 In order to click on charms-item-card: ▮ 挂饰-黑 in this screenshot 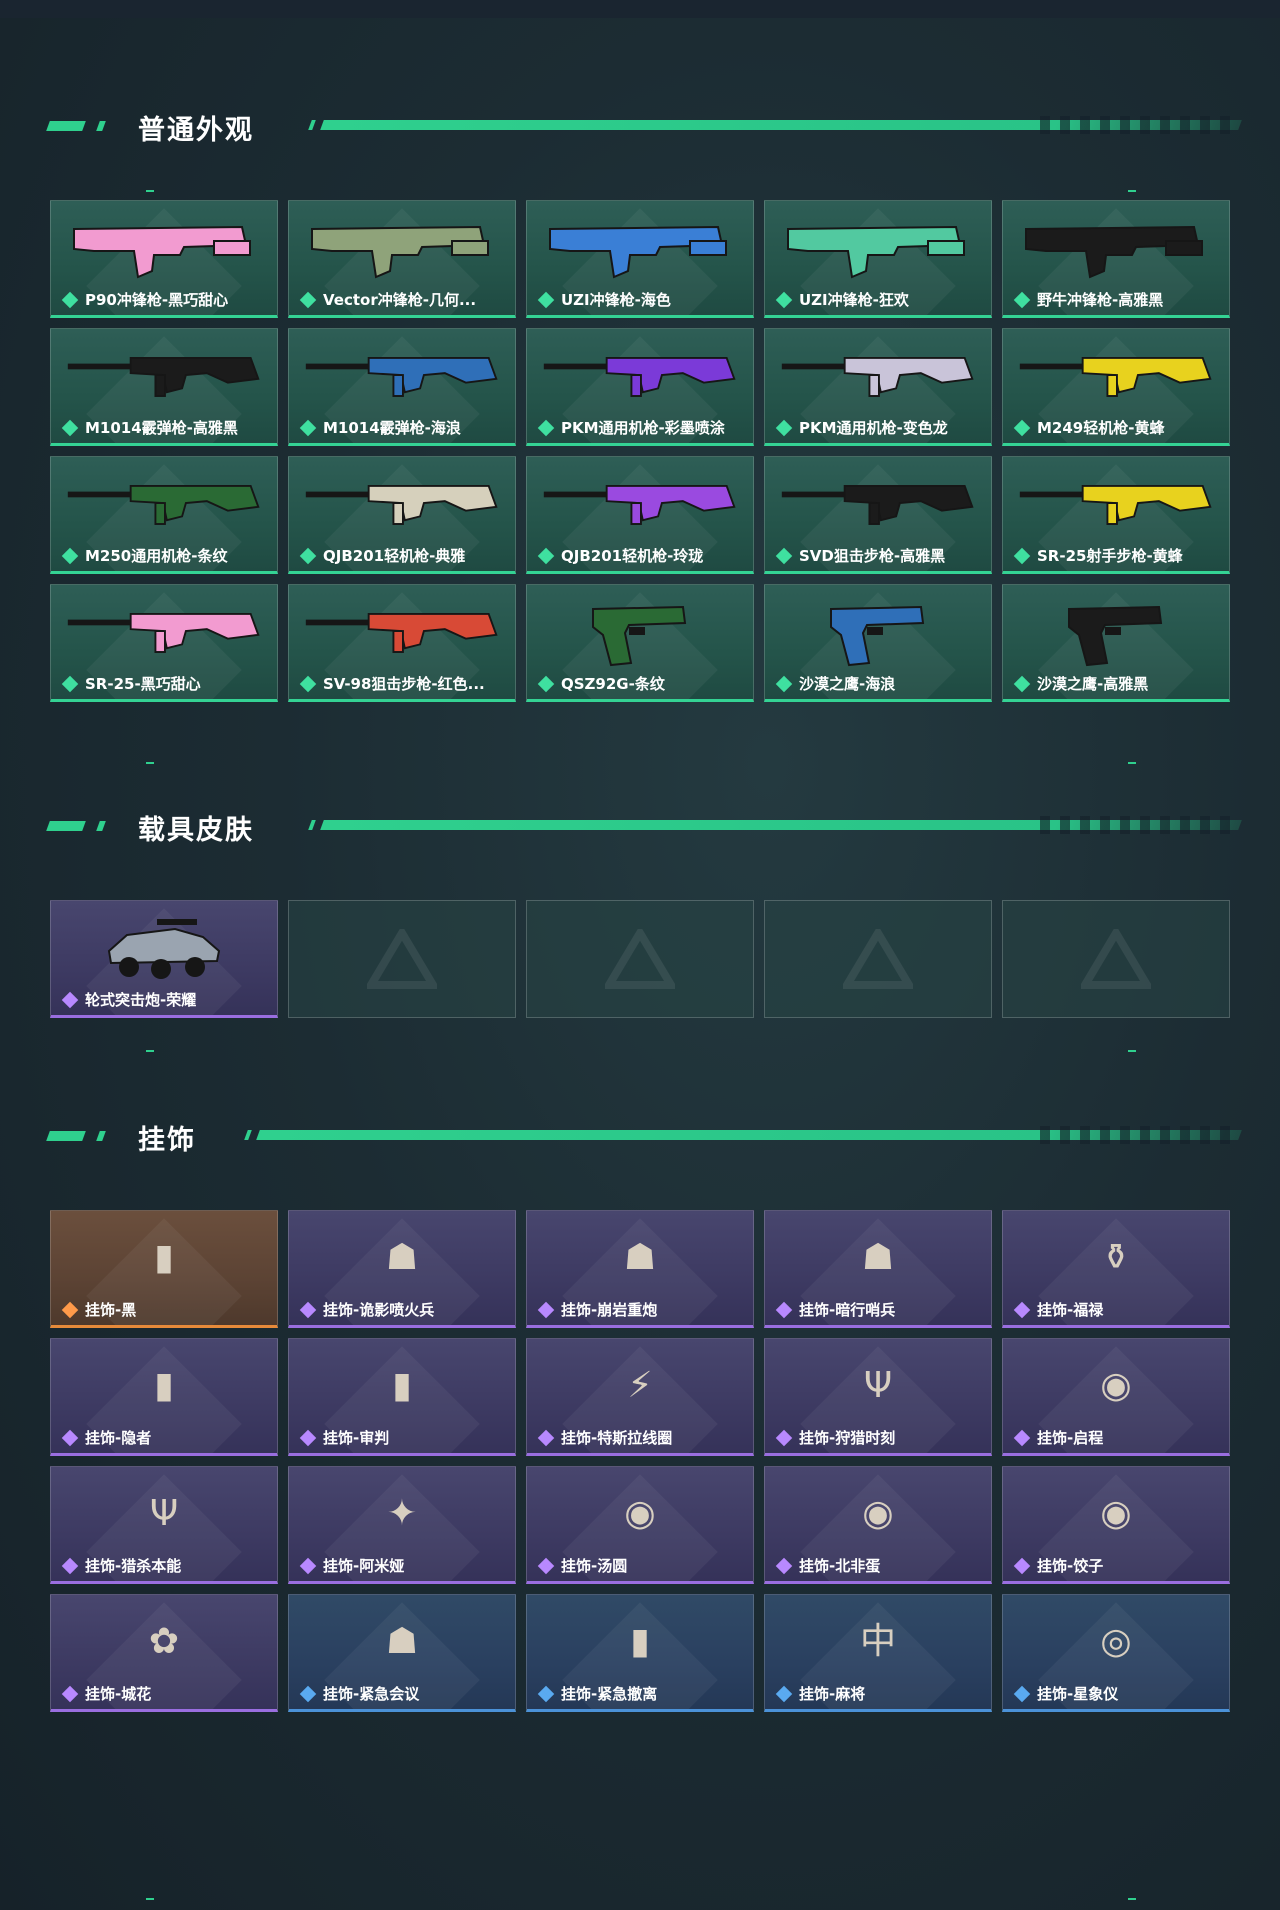, I will do `click(164, 1269)`.